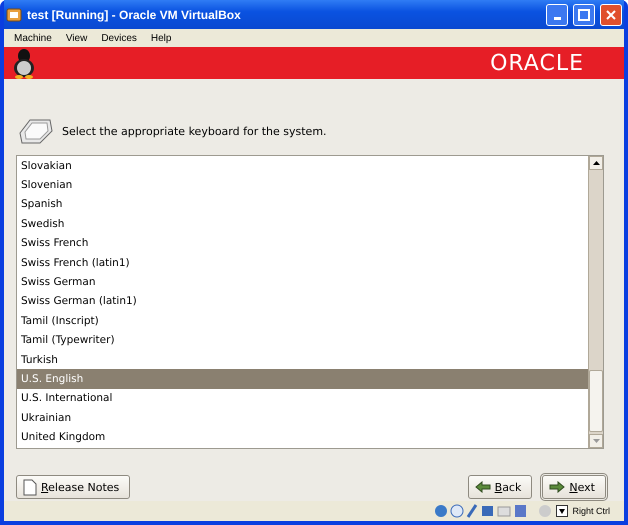  What do you see at coordinates (302, 398) in the screenshot?
I see `list-item: U.S. International` at bounding box center [302, 398].